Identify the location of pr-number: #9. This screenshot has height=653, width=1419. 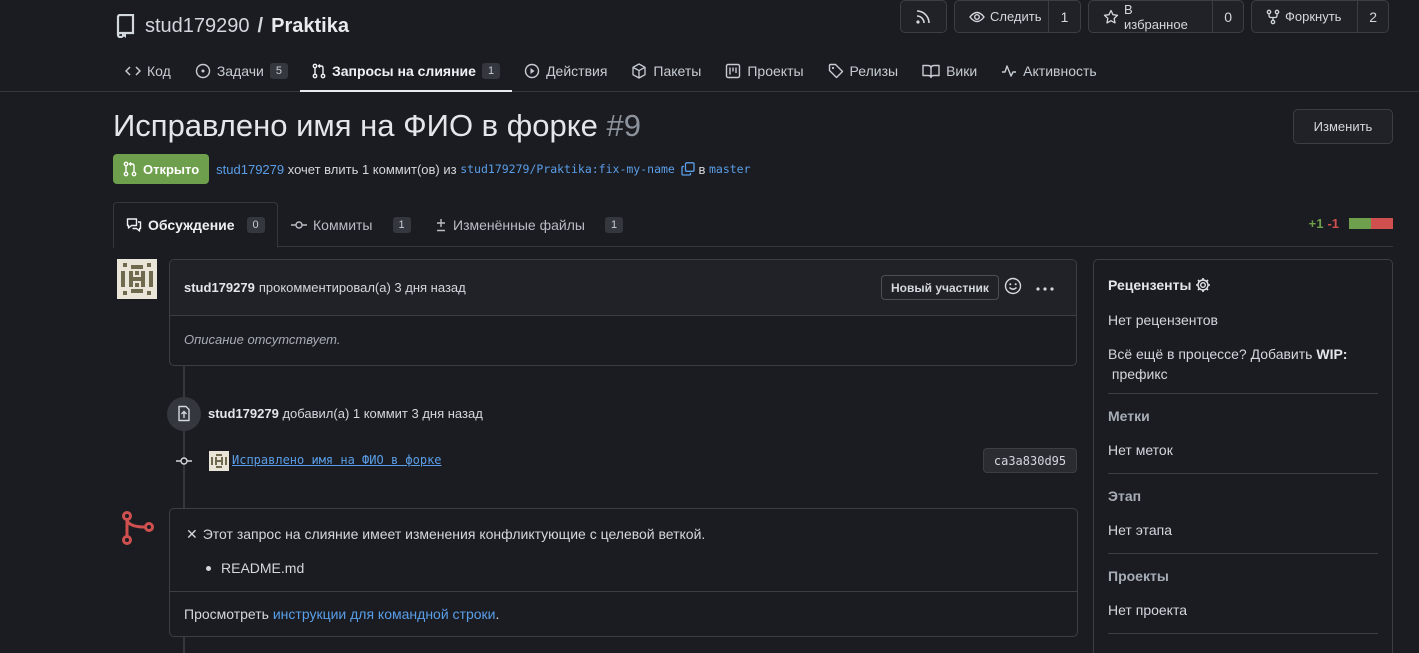
(624, 125).